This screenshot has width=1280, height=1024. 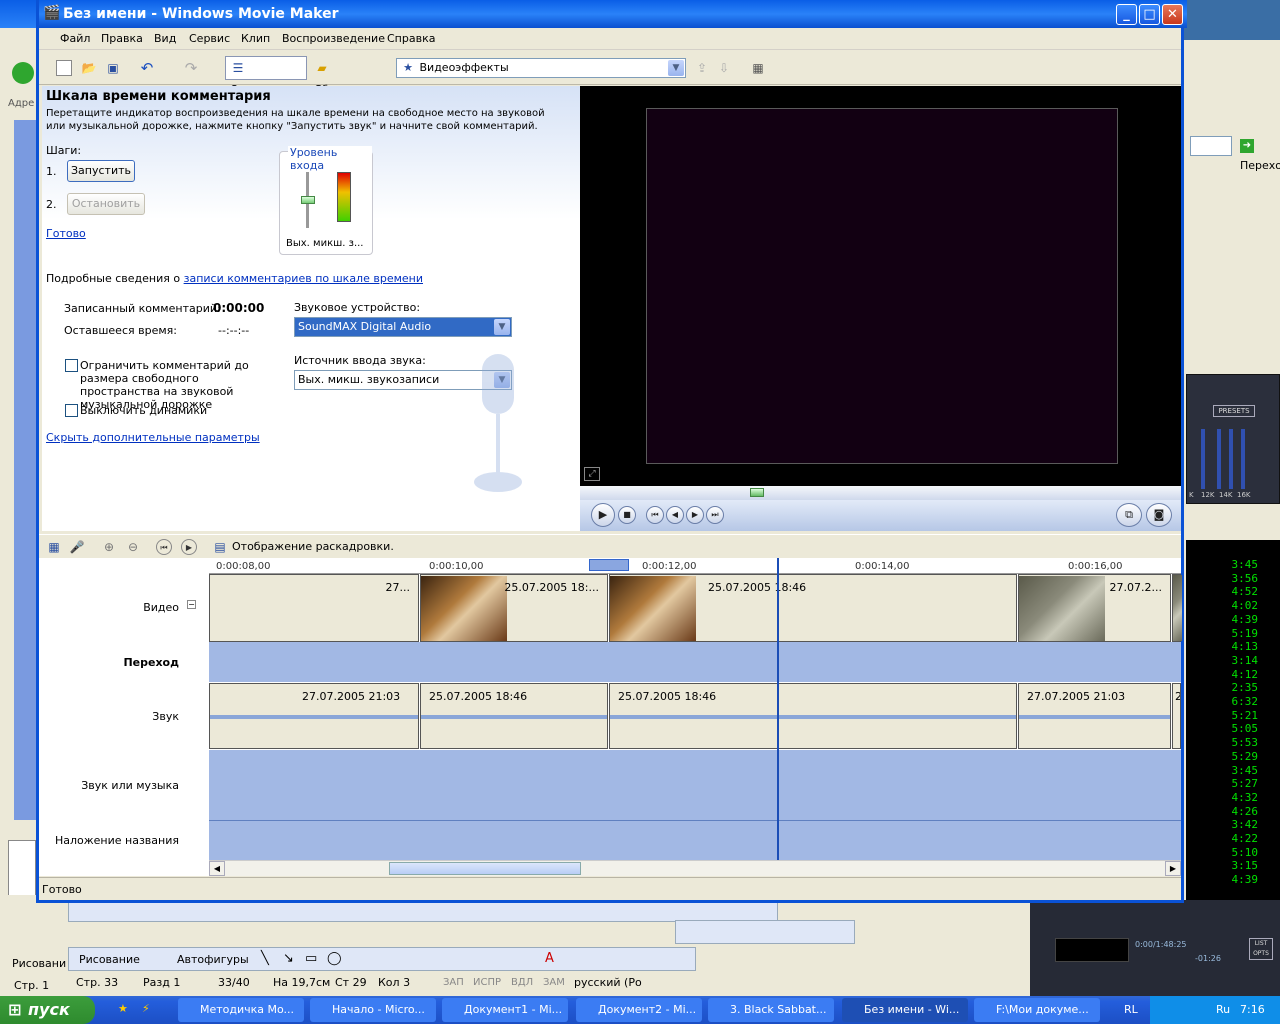 I want to click on scroll-thumb, so click(x=485, y=868).